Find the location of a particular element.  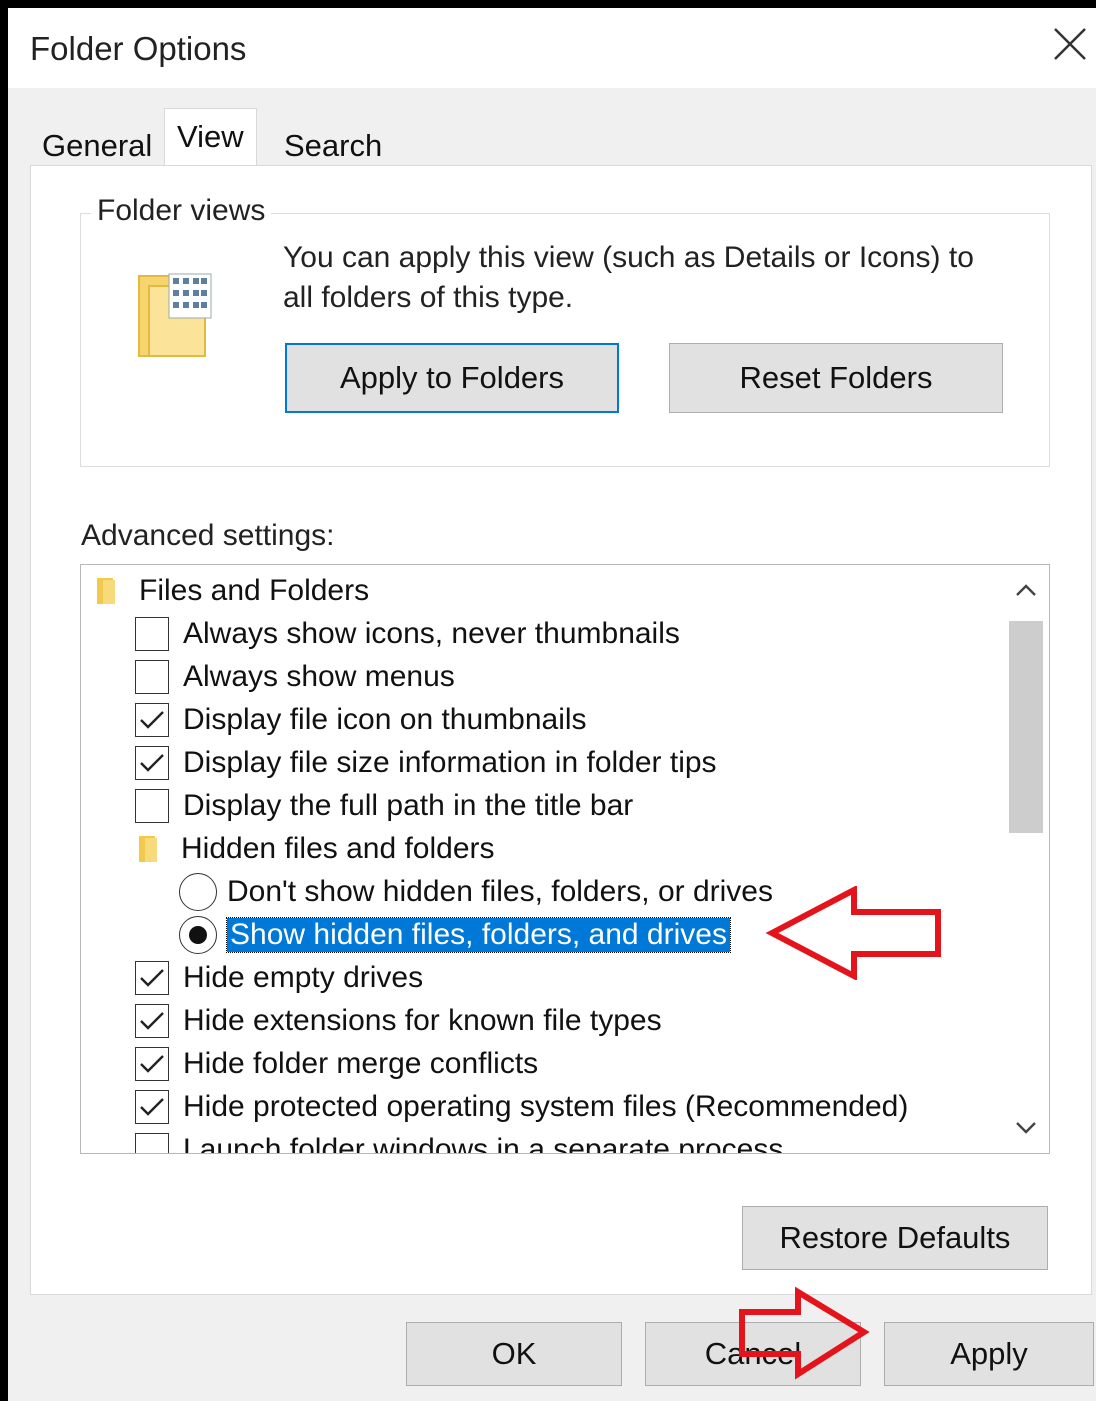

list-item-label: Hide folder merge conflicts is located at coordinates (361, 1063).